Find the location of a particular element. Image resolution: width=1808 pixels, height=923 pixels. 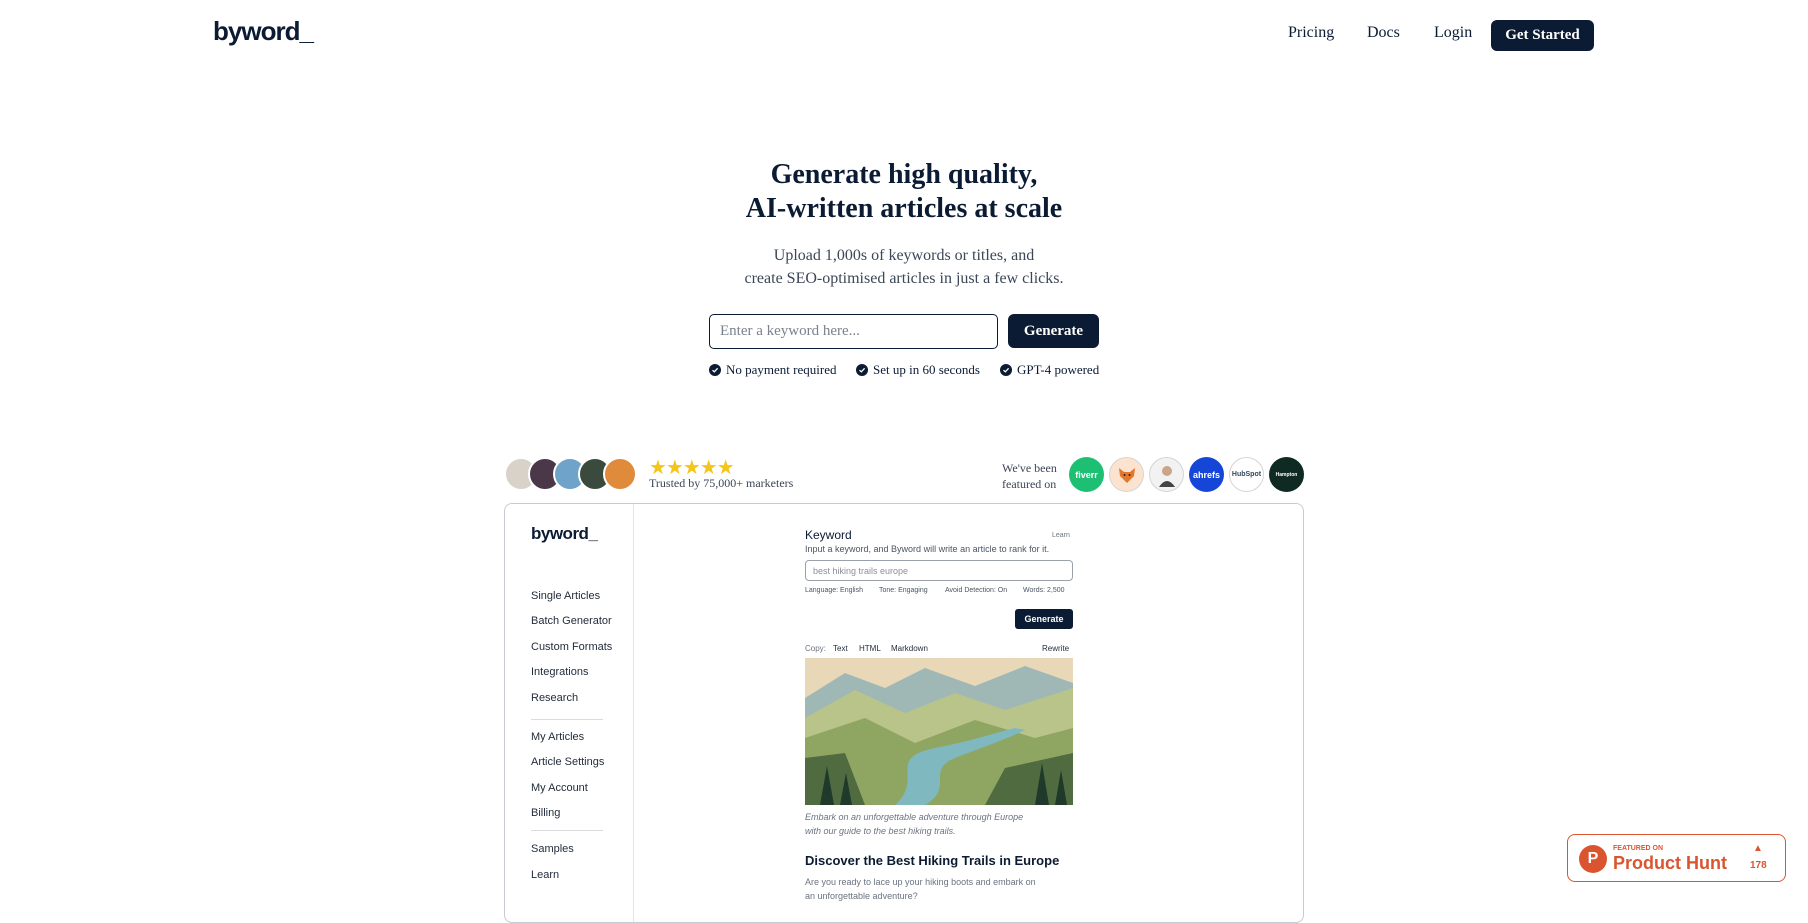

feature-label: Set up in 60 seconds is located at coordinates (926, 369).